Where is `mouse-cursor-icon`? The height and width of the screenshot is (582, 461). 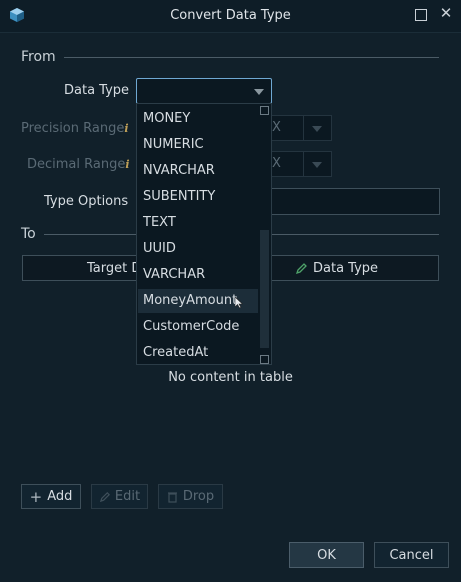
mouse-cursor-icon is located at coordinates (239, 303).